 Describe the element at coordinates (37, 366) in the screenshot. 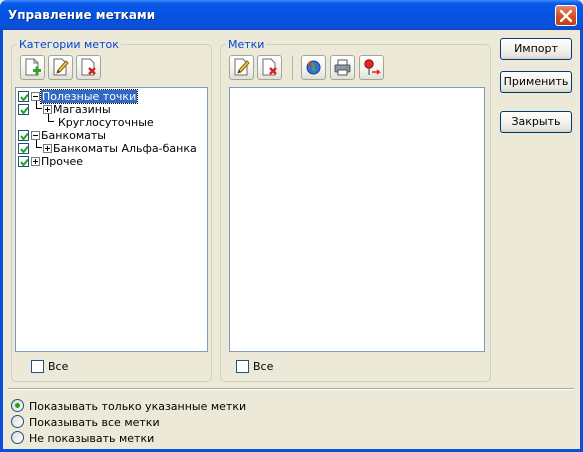

I see `categories-all-checkbox` at that location.